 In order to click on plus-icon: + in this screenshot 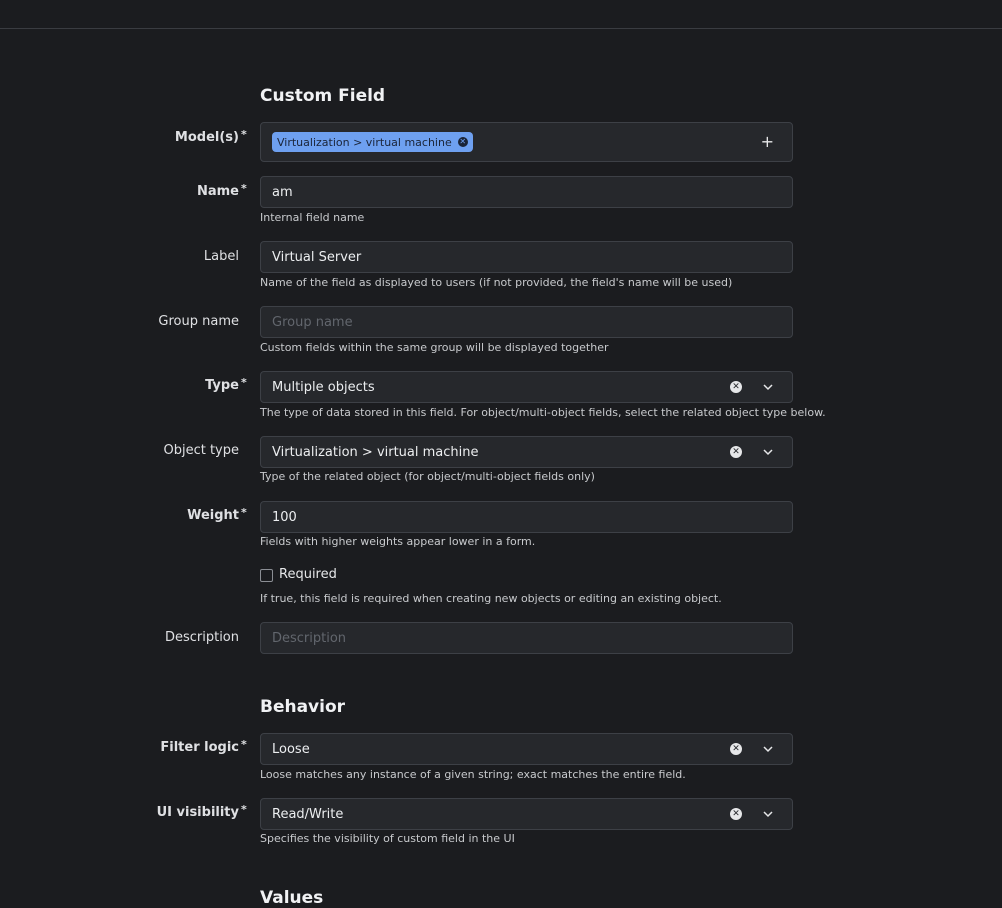, I will do `click(767, 142)`.